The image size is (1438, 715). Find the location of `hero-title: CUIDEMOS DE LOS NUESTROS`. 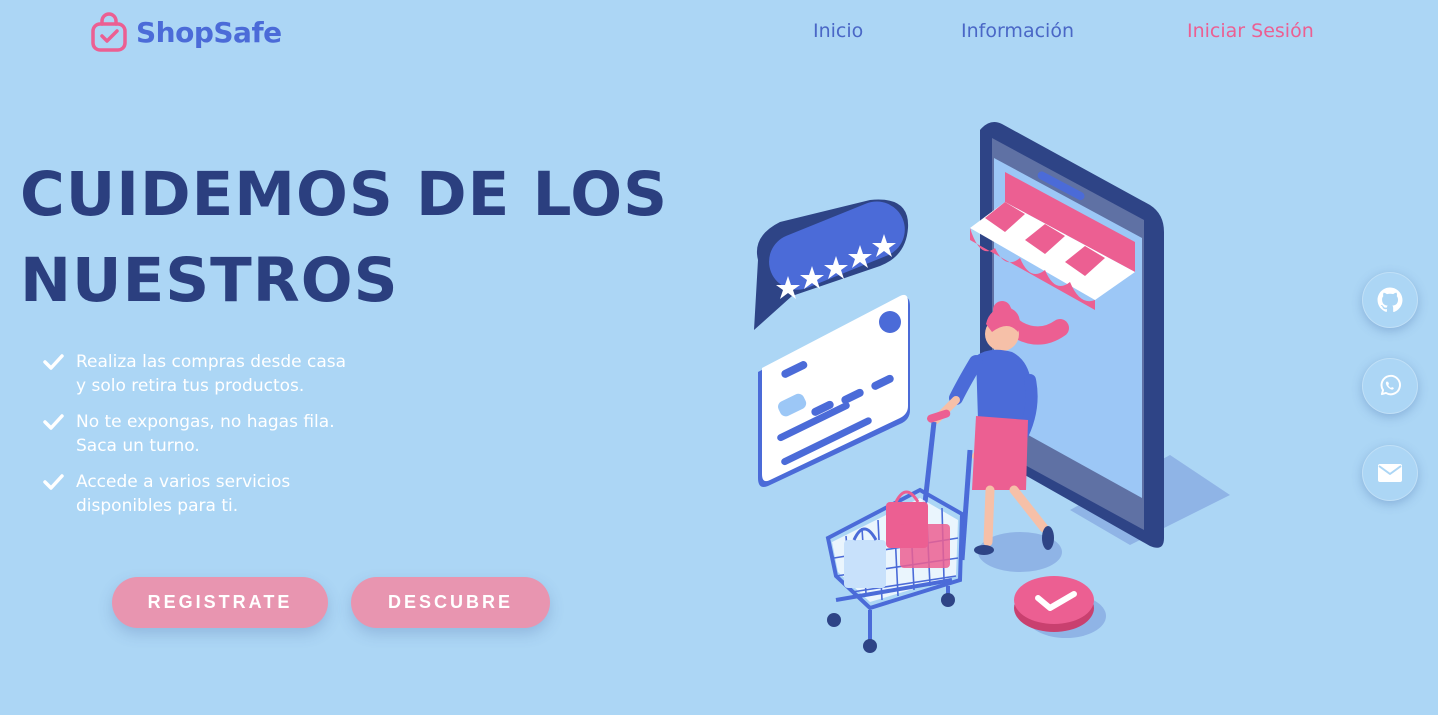

hero-title: CUIDEMOS DE LOS NUESTROS is located at coordinates (344, 237).